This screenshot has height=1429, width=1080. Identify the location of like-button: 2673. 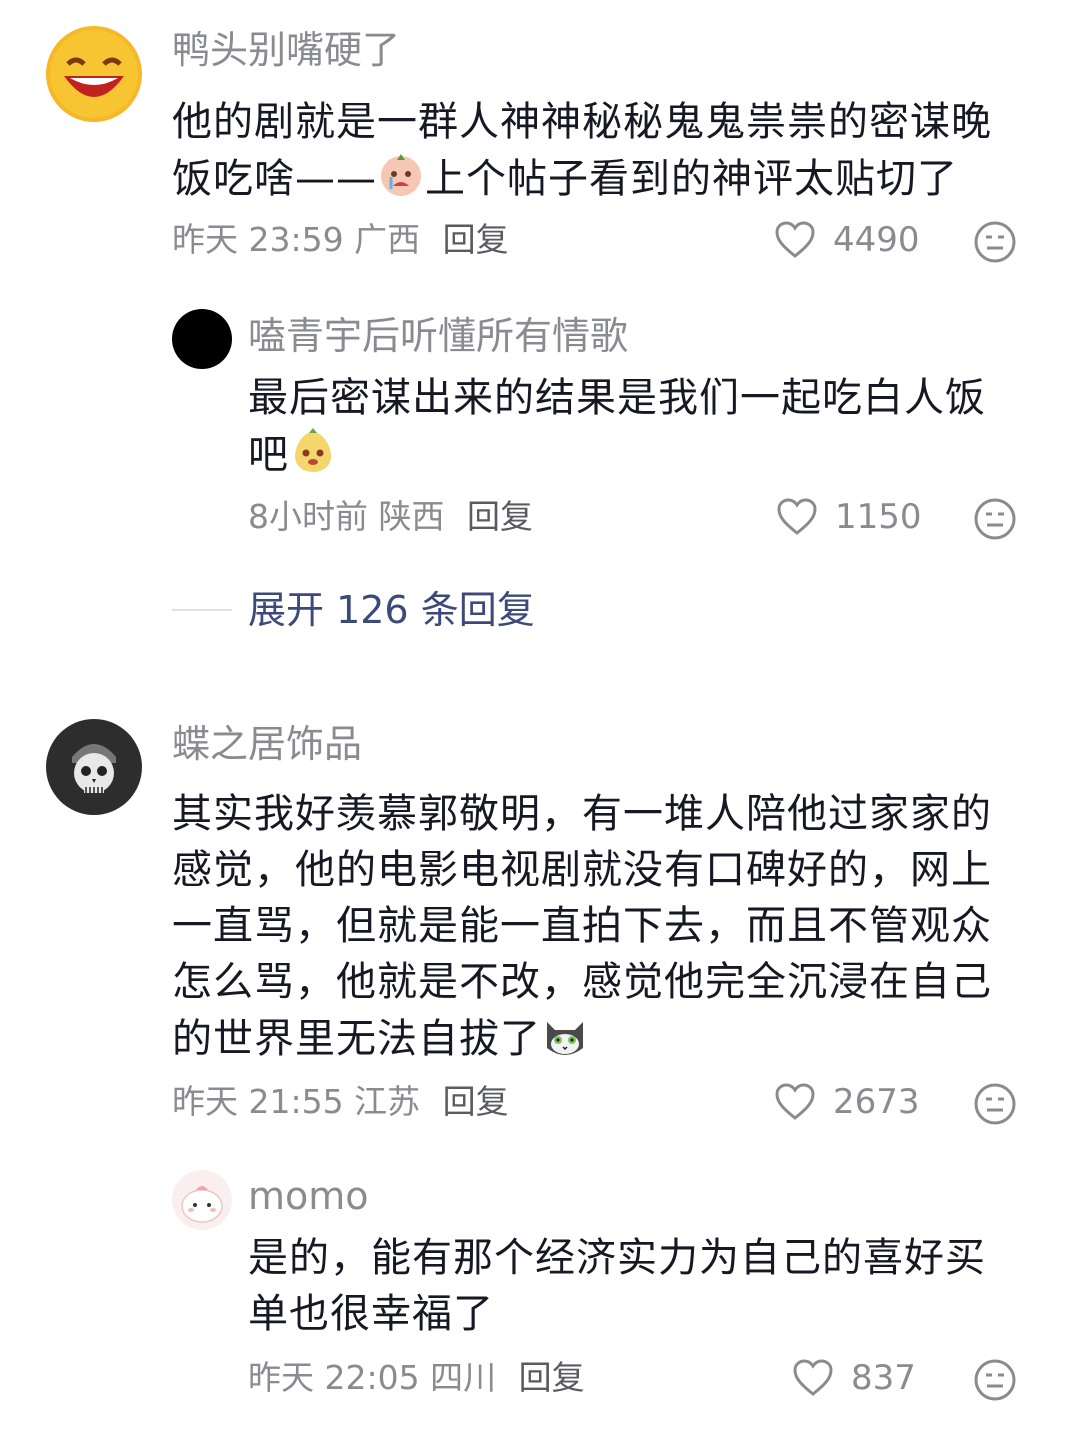
(847, 1102).